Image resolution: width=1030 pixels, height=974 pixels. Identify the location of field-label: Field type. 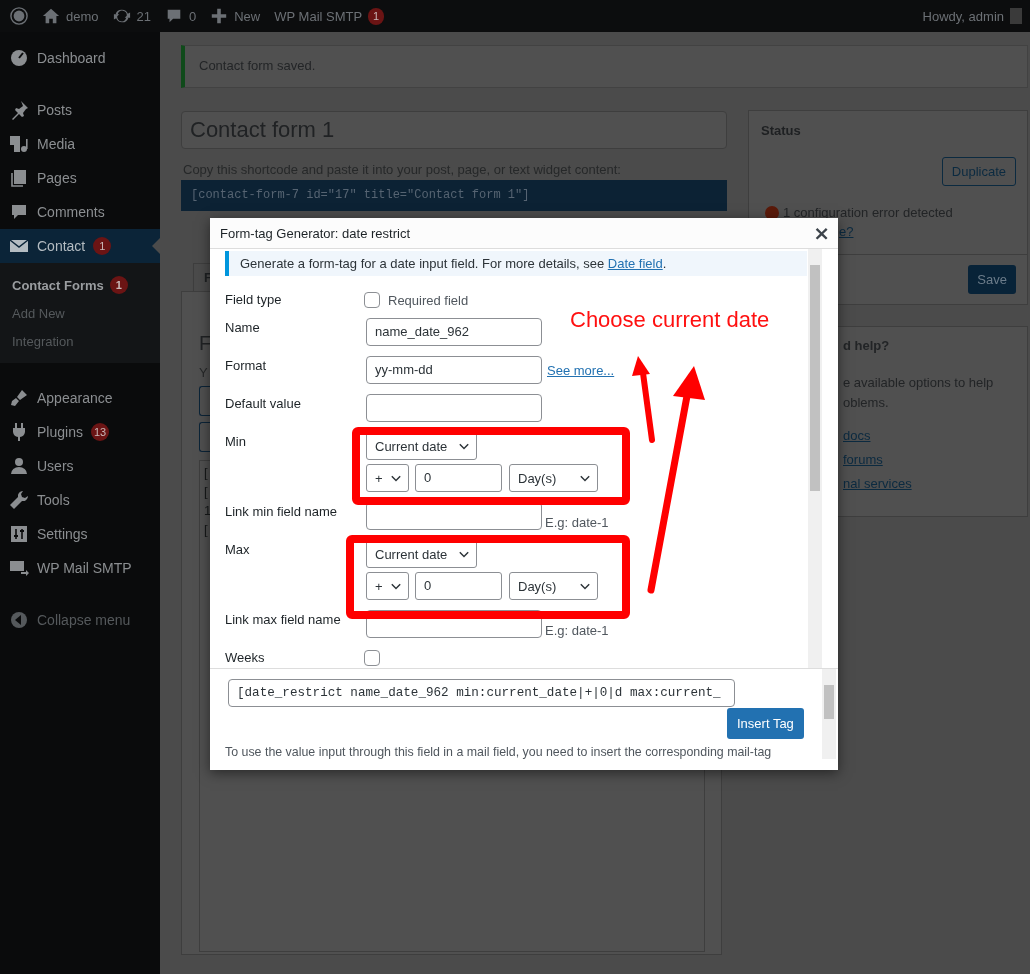
(254, 299).